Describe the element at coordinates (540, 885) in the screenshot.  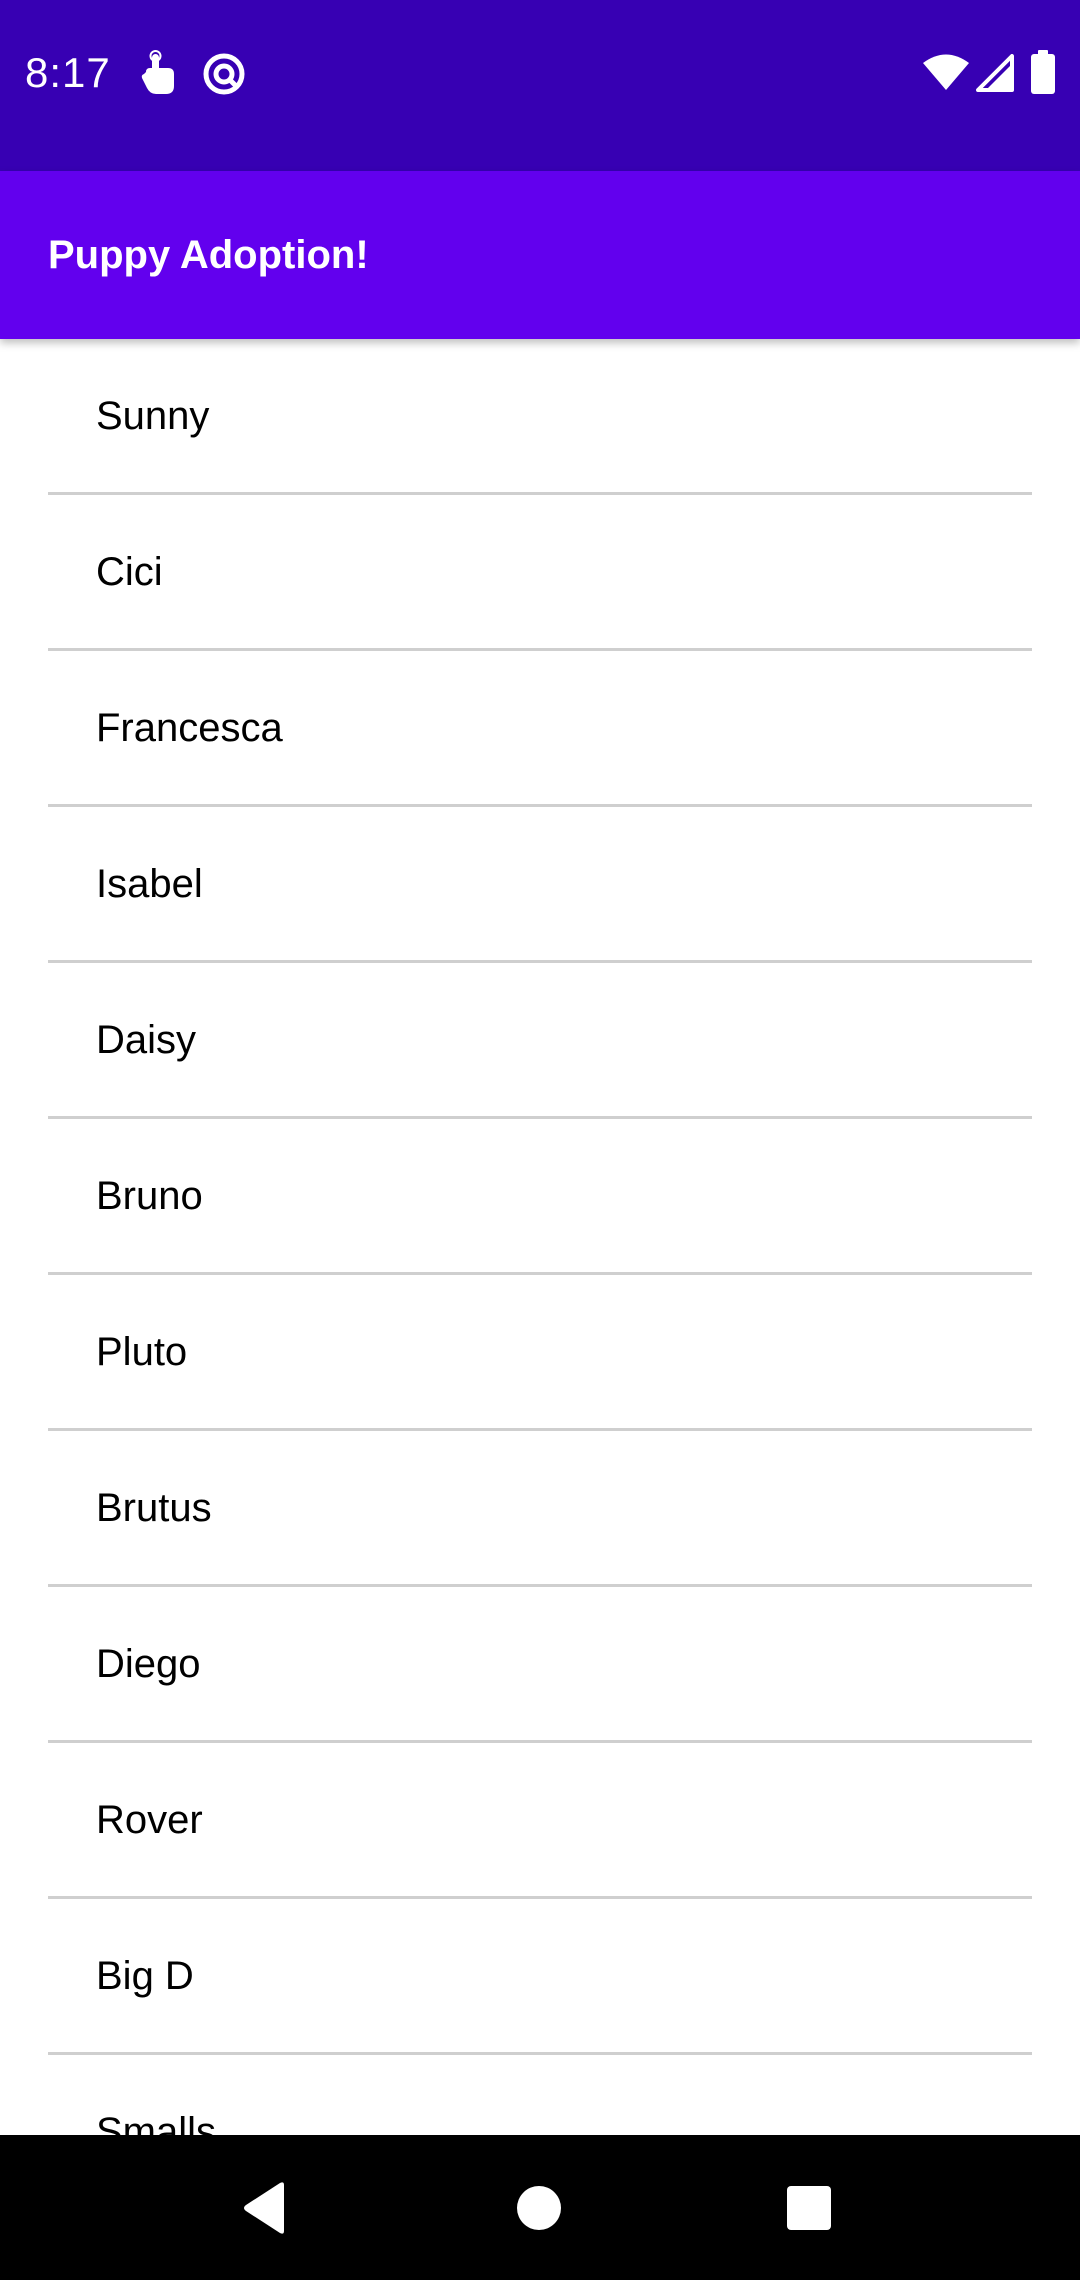
I see `puppy-list-item: Isabel` at that location.